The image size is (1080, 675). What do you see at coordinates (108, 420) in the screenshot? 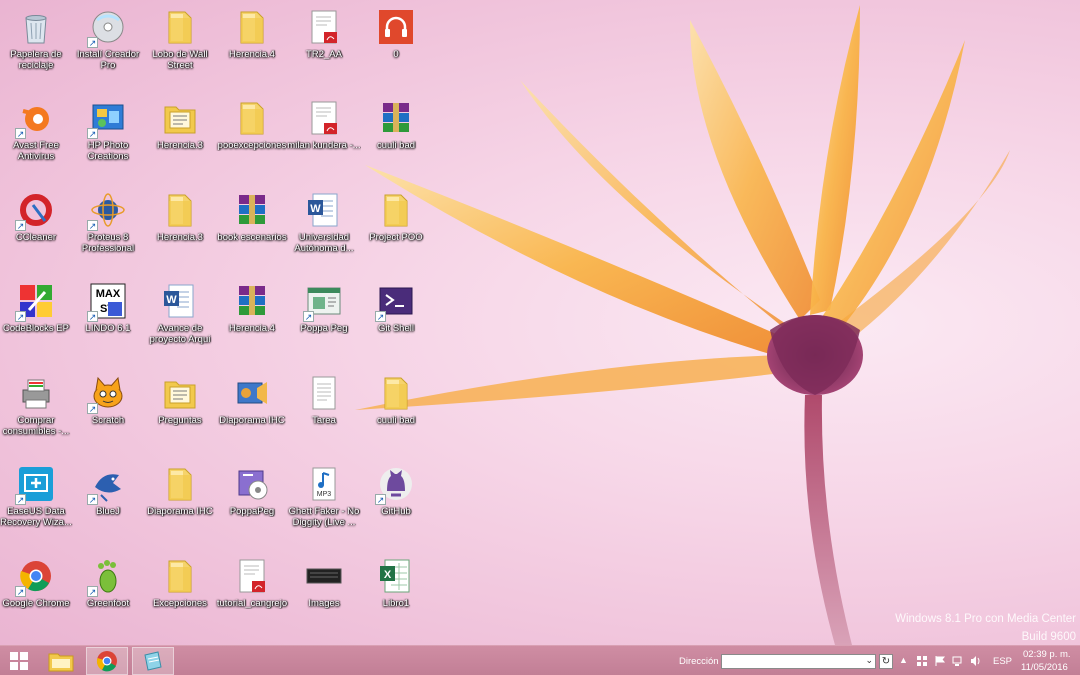
I see `desktop-icon-label: Scratch` at bounding box center [108, 420].